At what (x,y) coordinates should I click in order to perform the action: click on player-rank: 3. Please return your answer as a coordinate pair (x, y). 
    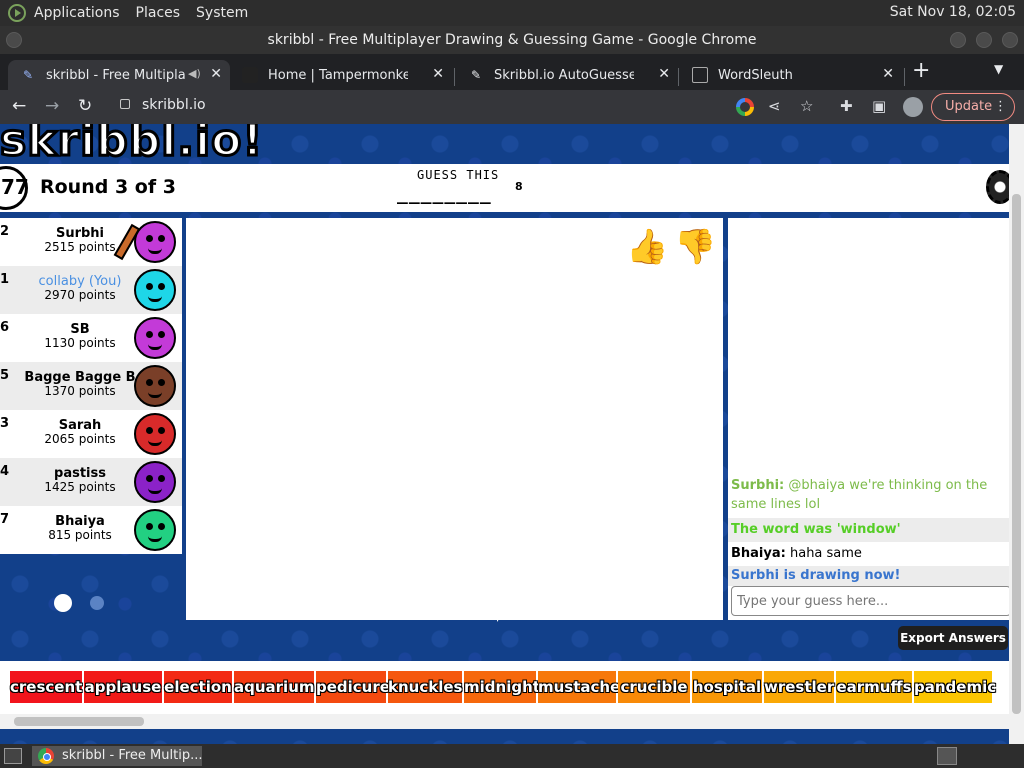
    Looking at the image, I should click on (5, 423).